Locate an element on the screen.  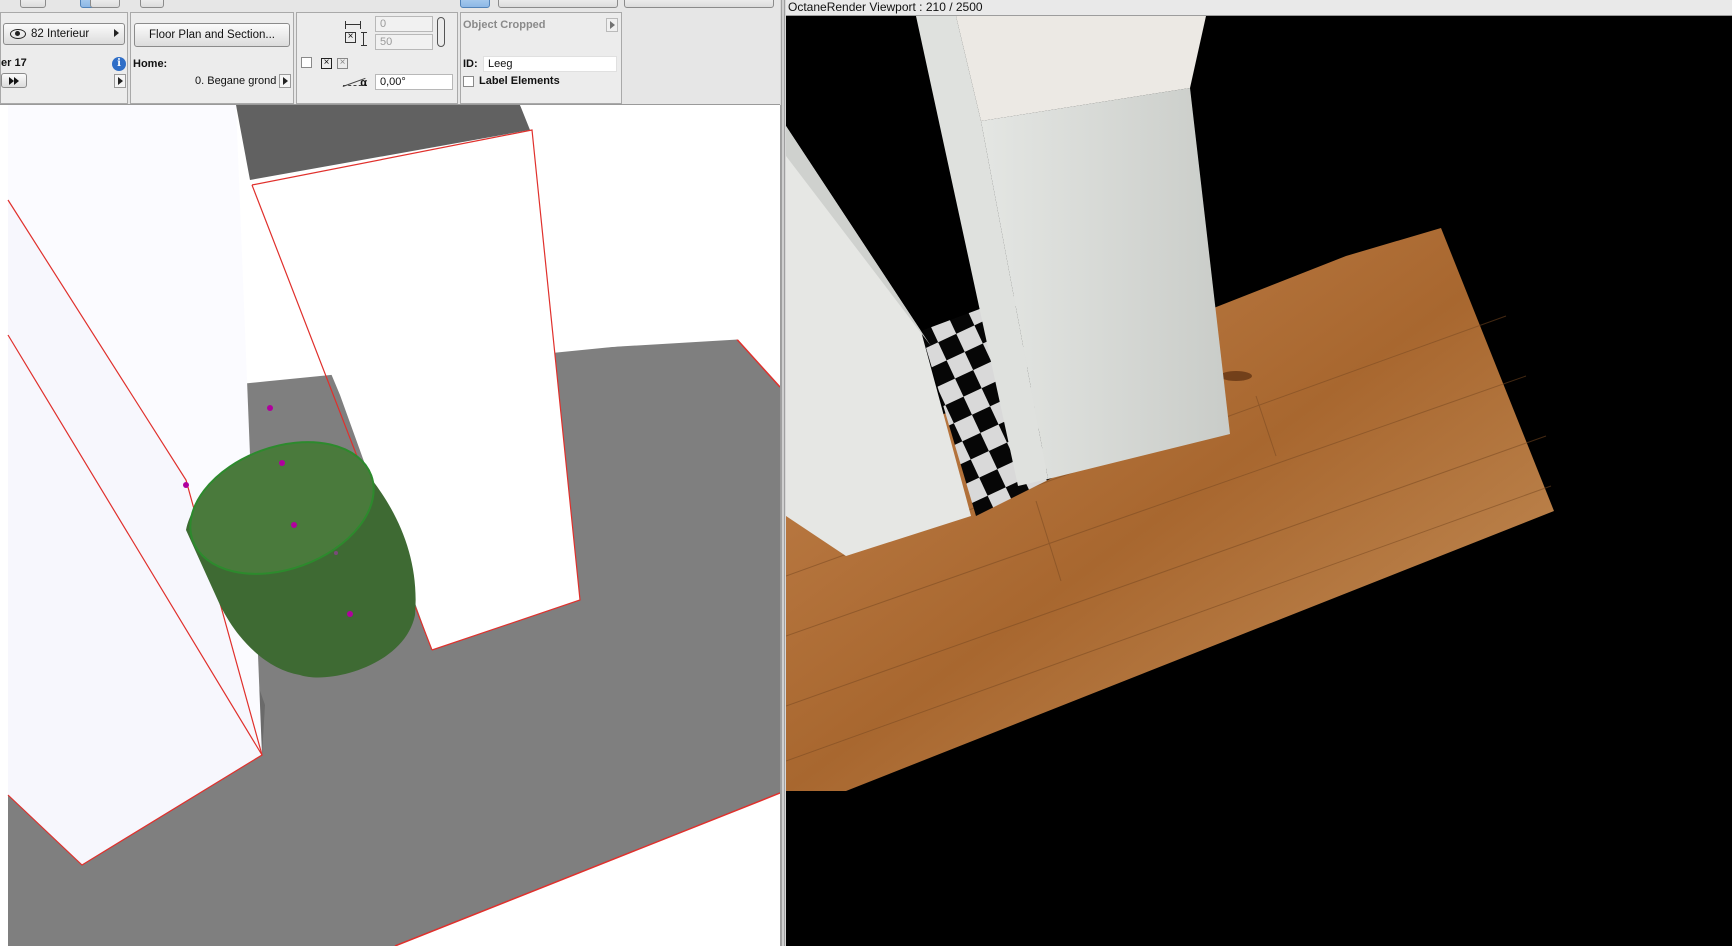
home-label: Home: is located at coordinates (150, 64).